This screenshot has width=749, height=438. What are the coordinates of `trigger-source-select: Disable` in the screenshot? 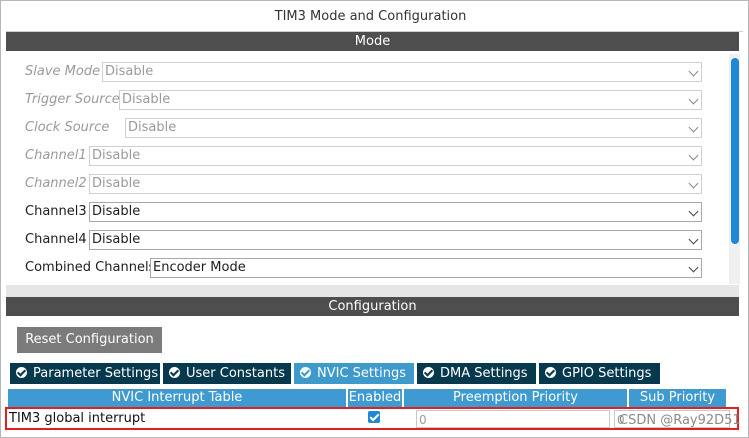 It's located at (410, 100).